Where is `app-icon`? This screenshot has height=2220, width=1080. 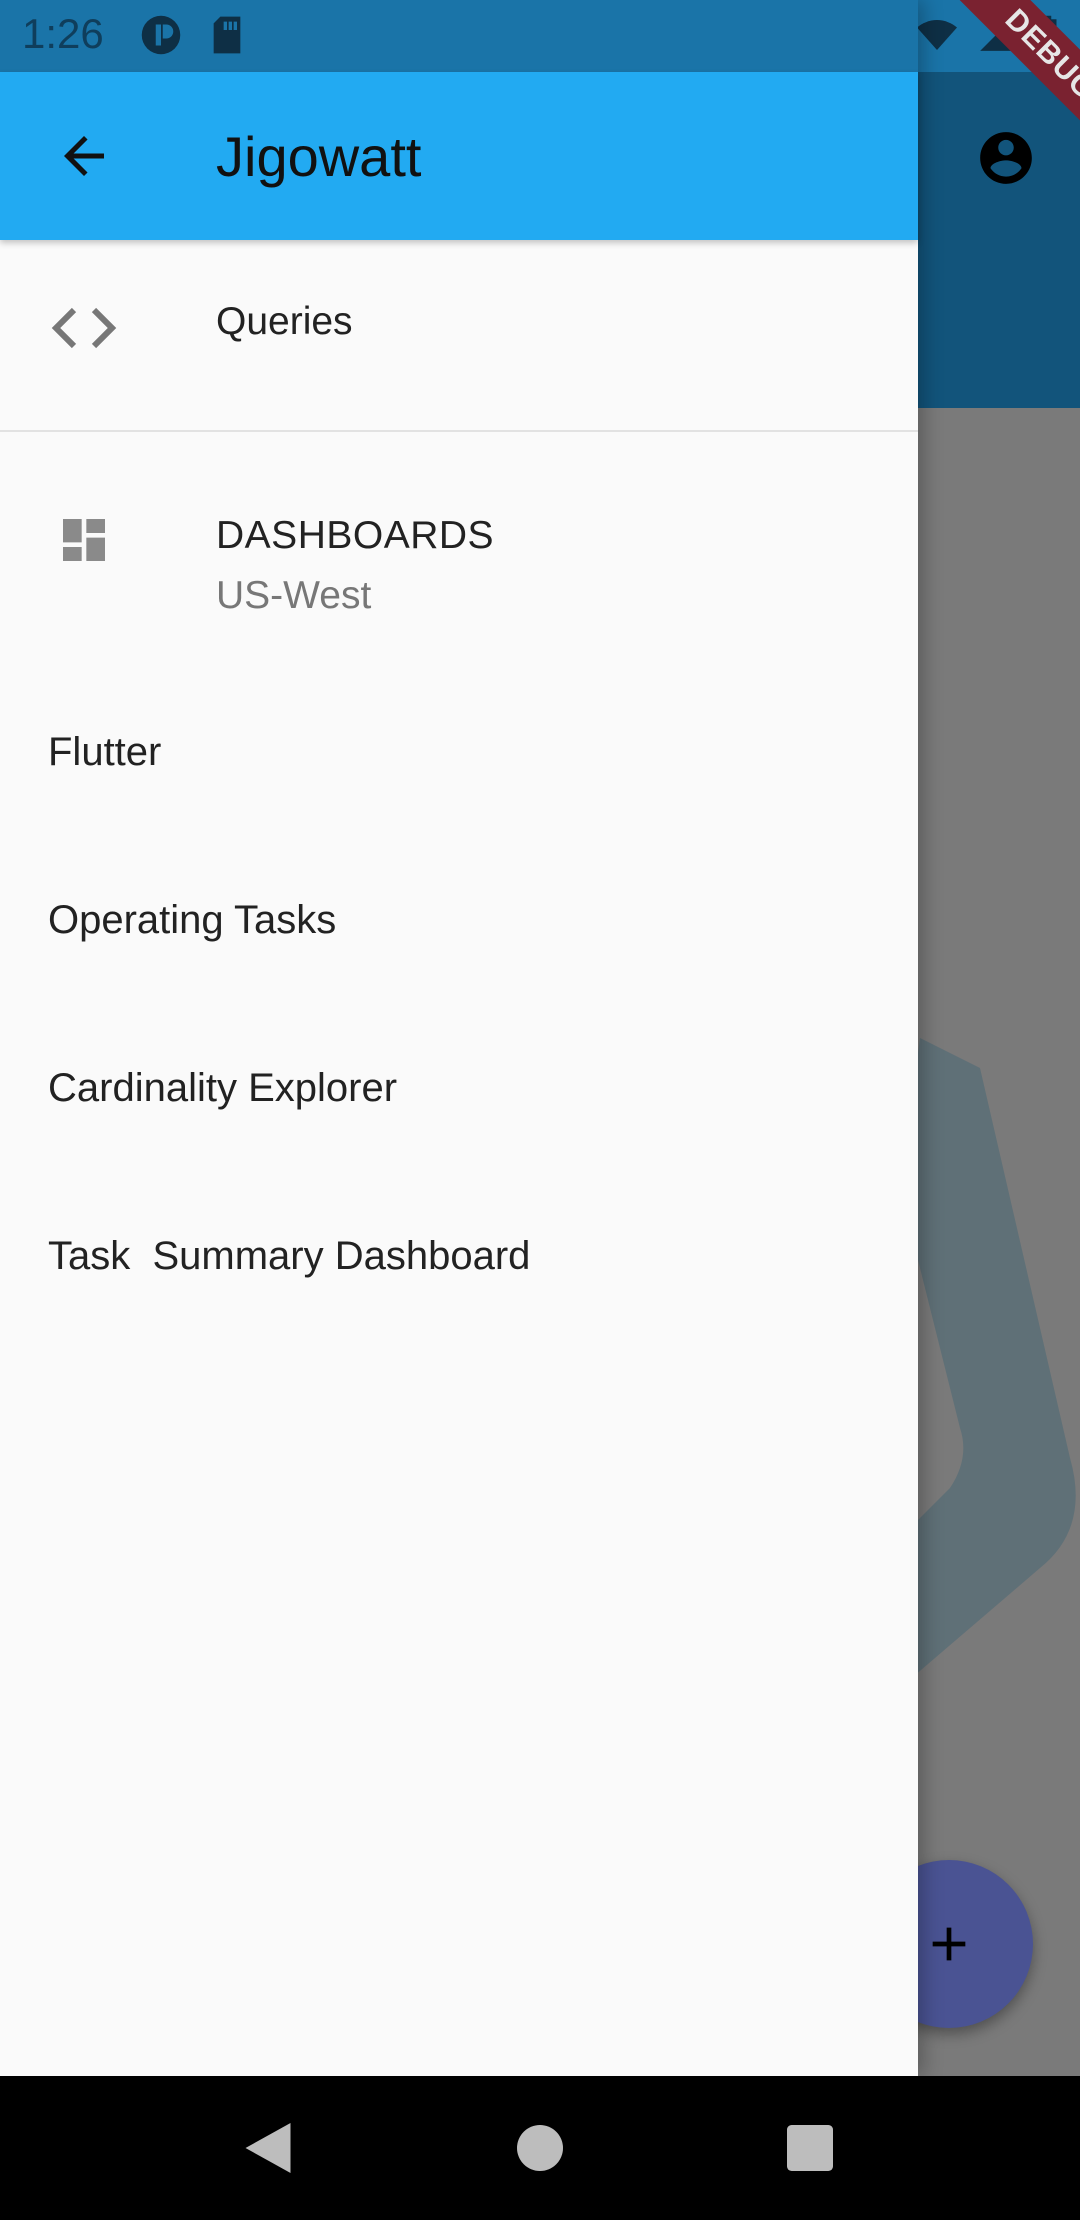 app-icon is located at coordinates (161, 35).